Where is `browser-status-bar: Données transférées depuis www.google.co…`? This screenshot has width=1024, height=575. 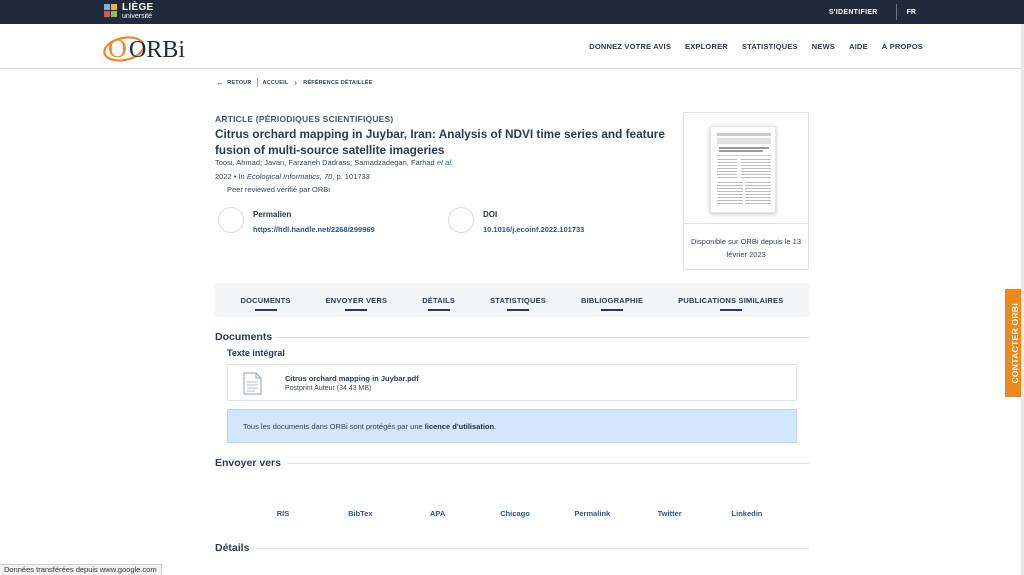 browser-status-bar: Données transférées depuis www.google.co… is located at coordinates (81, 569).